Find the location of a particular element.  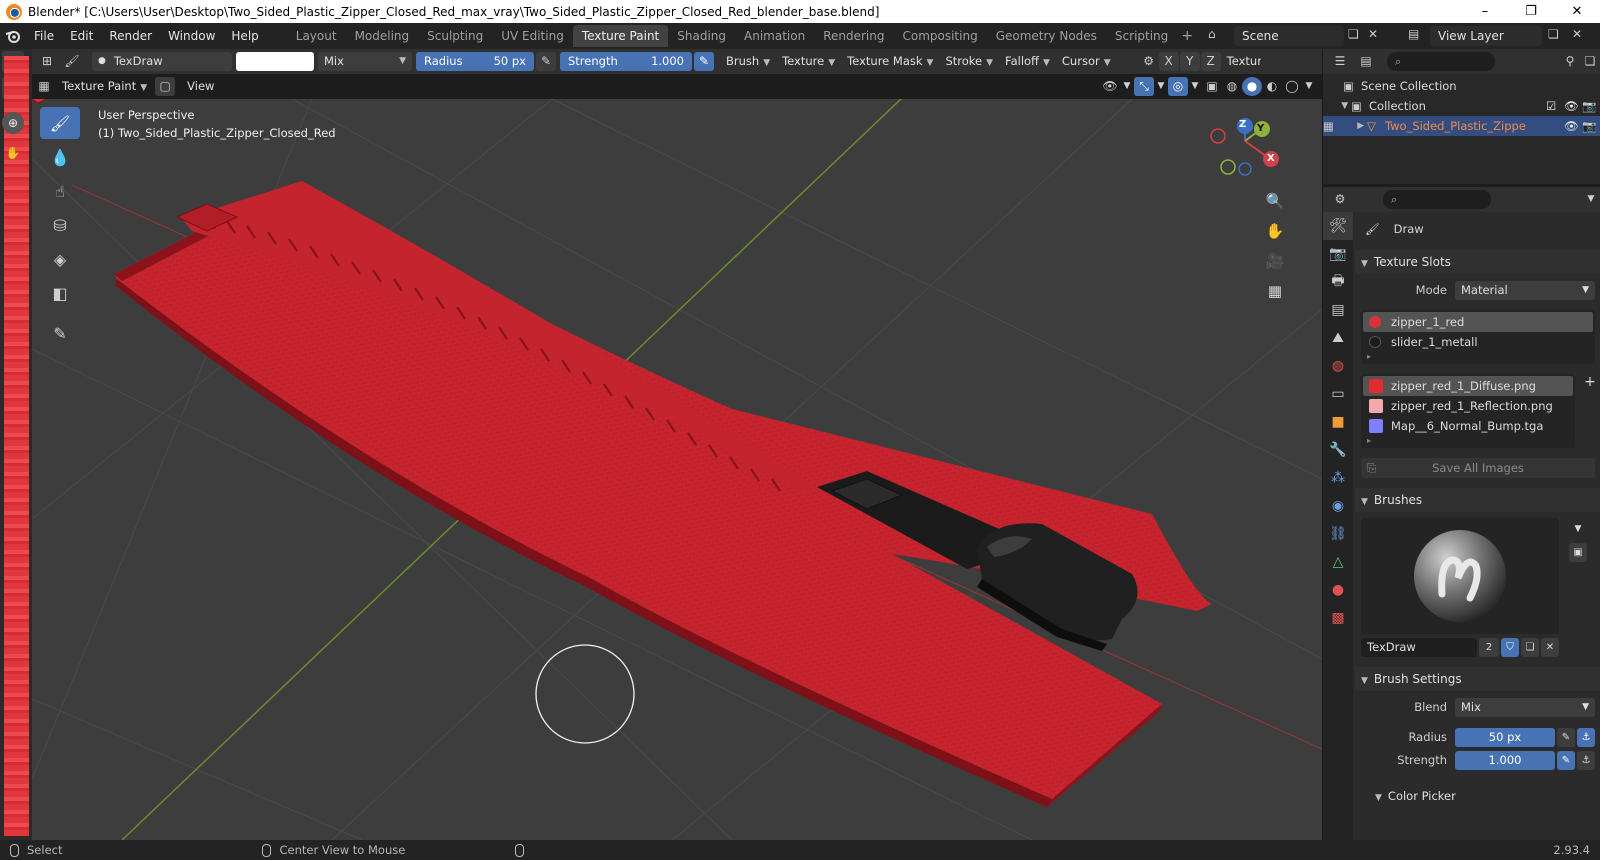

tab-scripting: Scripting is located at coordinates (1141, 36).